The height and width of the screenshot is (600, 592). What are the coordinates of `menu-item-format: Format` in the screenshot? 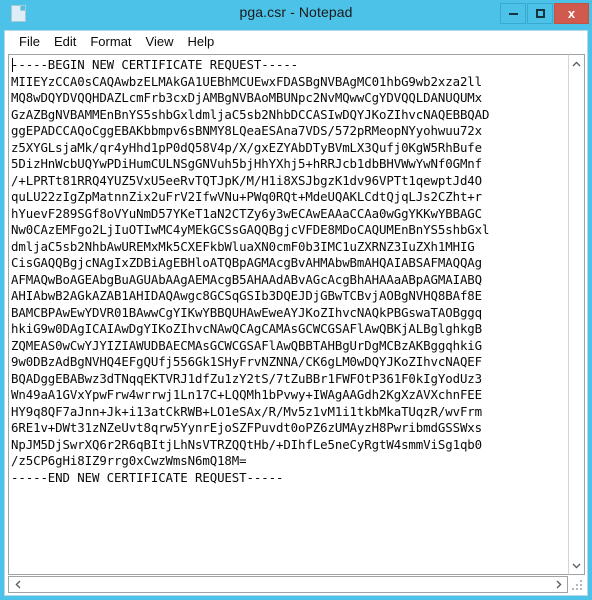 It's located at (110, 42).